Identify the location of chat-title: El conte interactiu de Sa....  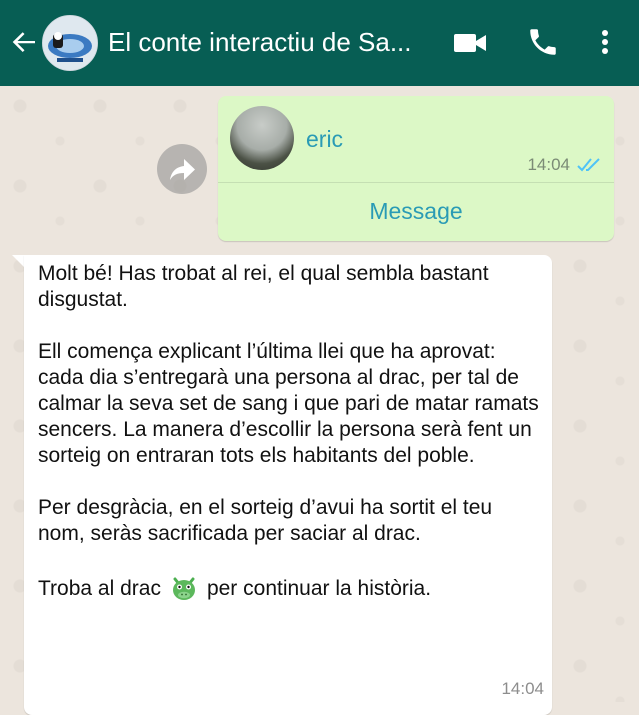
(273, 42).